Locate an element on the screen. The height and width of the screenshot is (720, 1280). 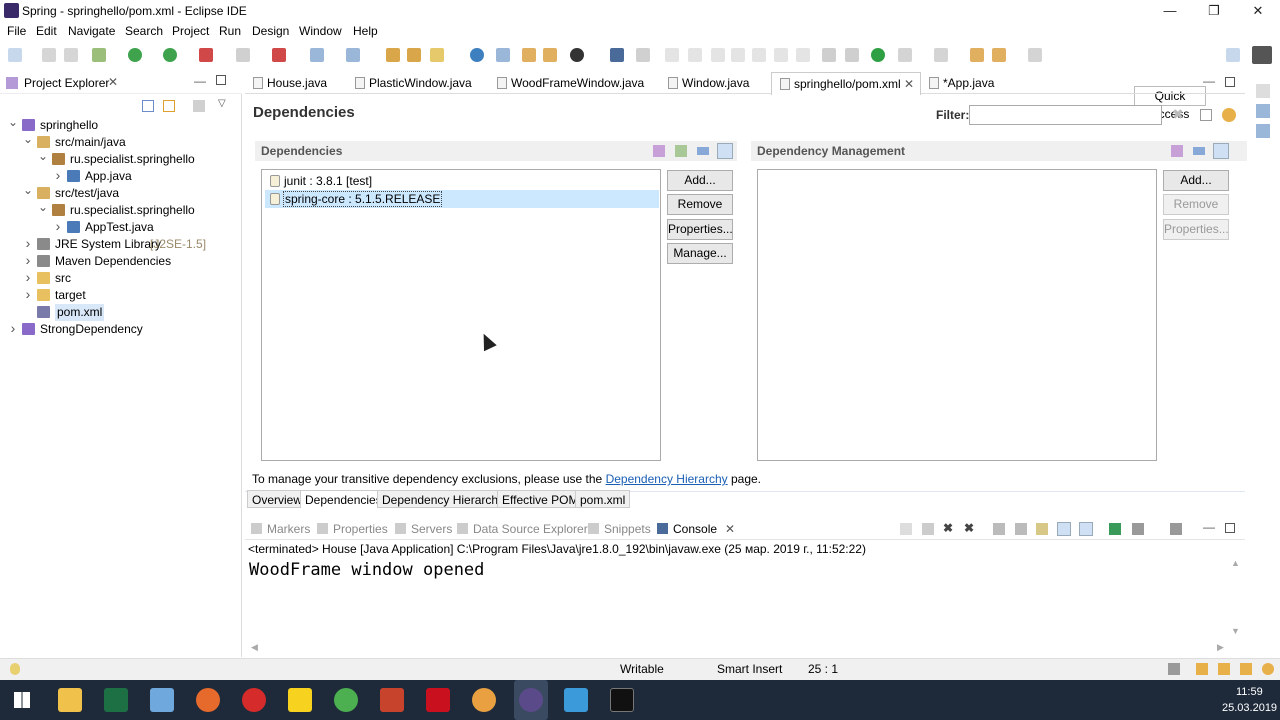
menu-help: Help is located at coordinates (365, 31).